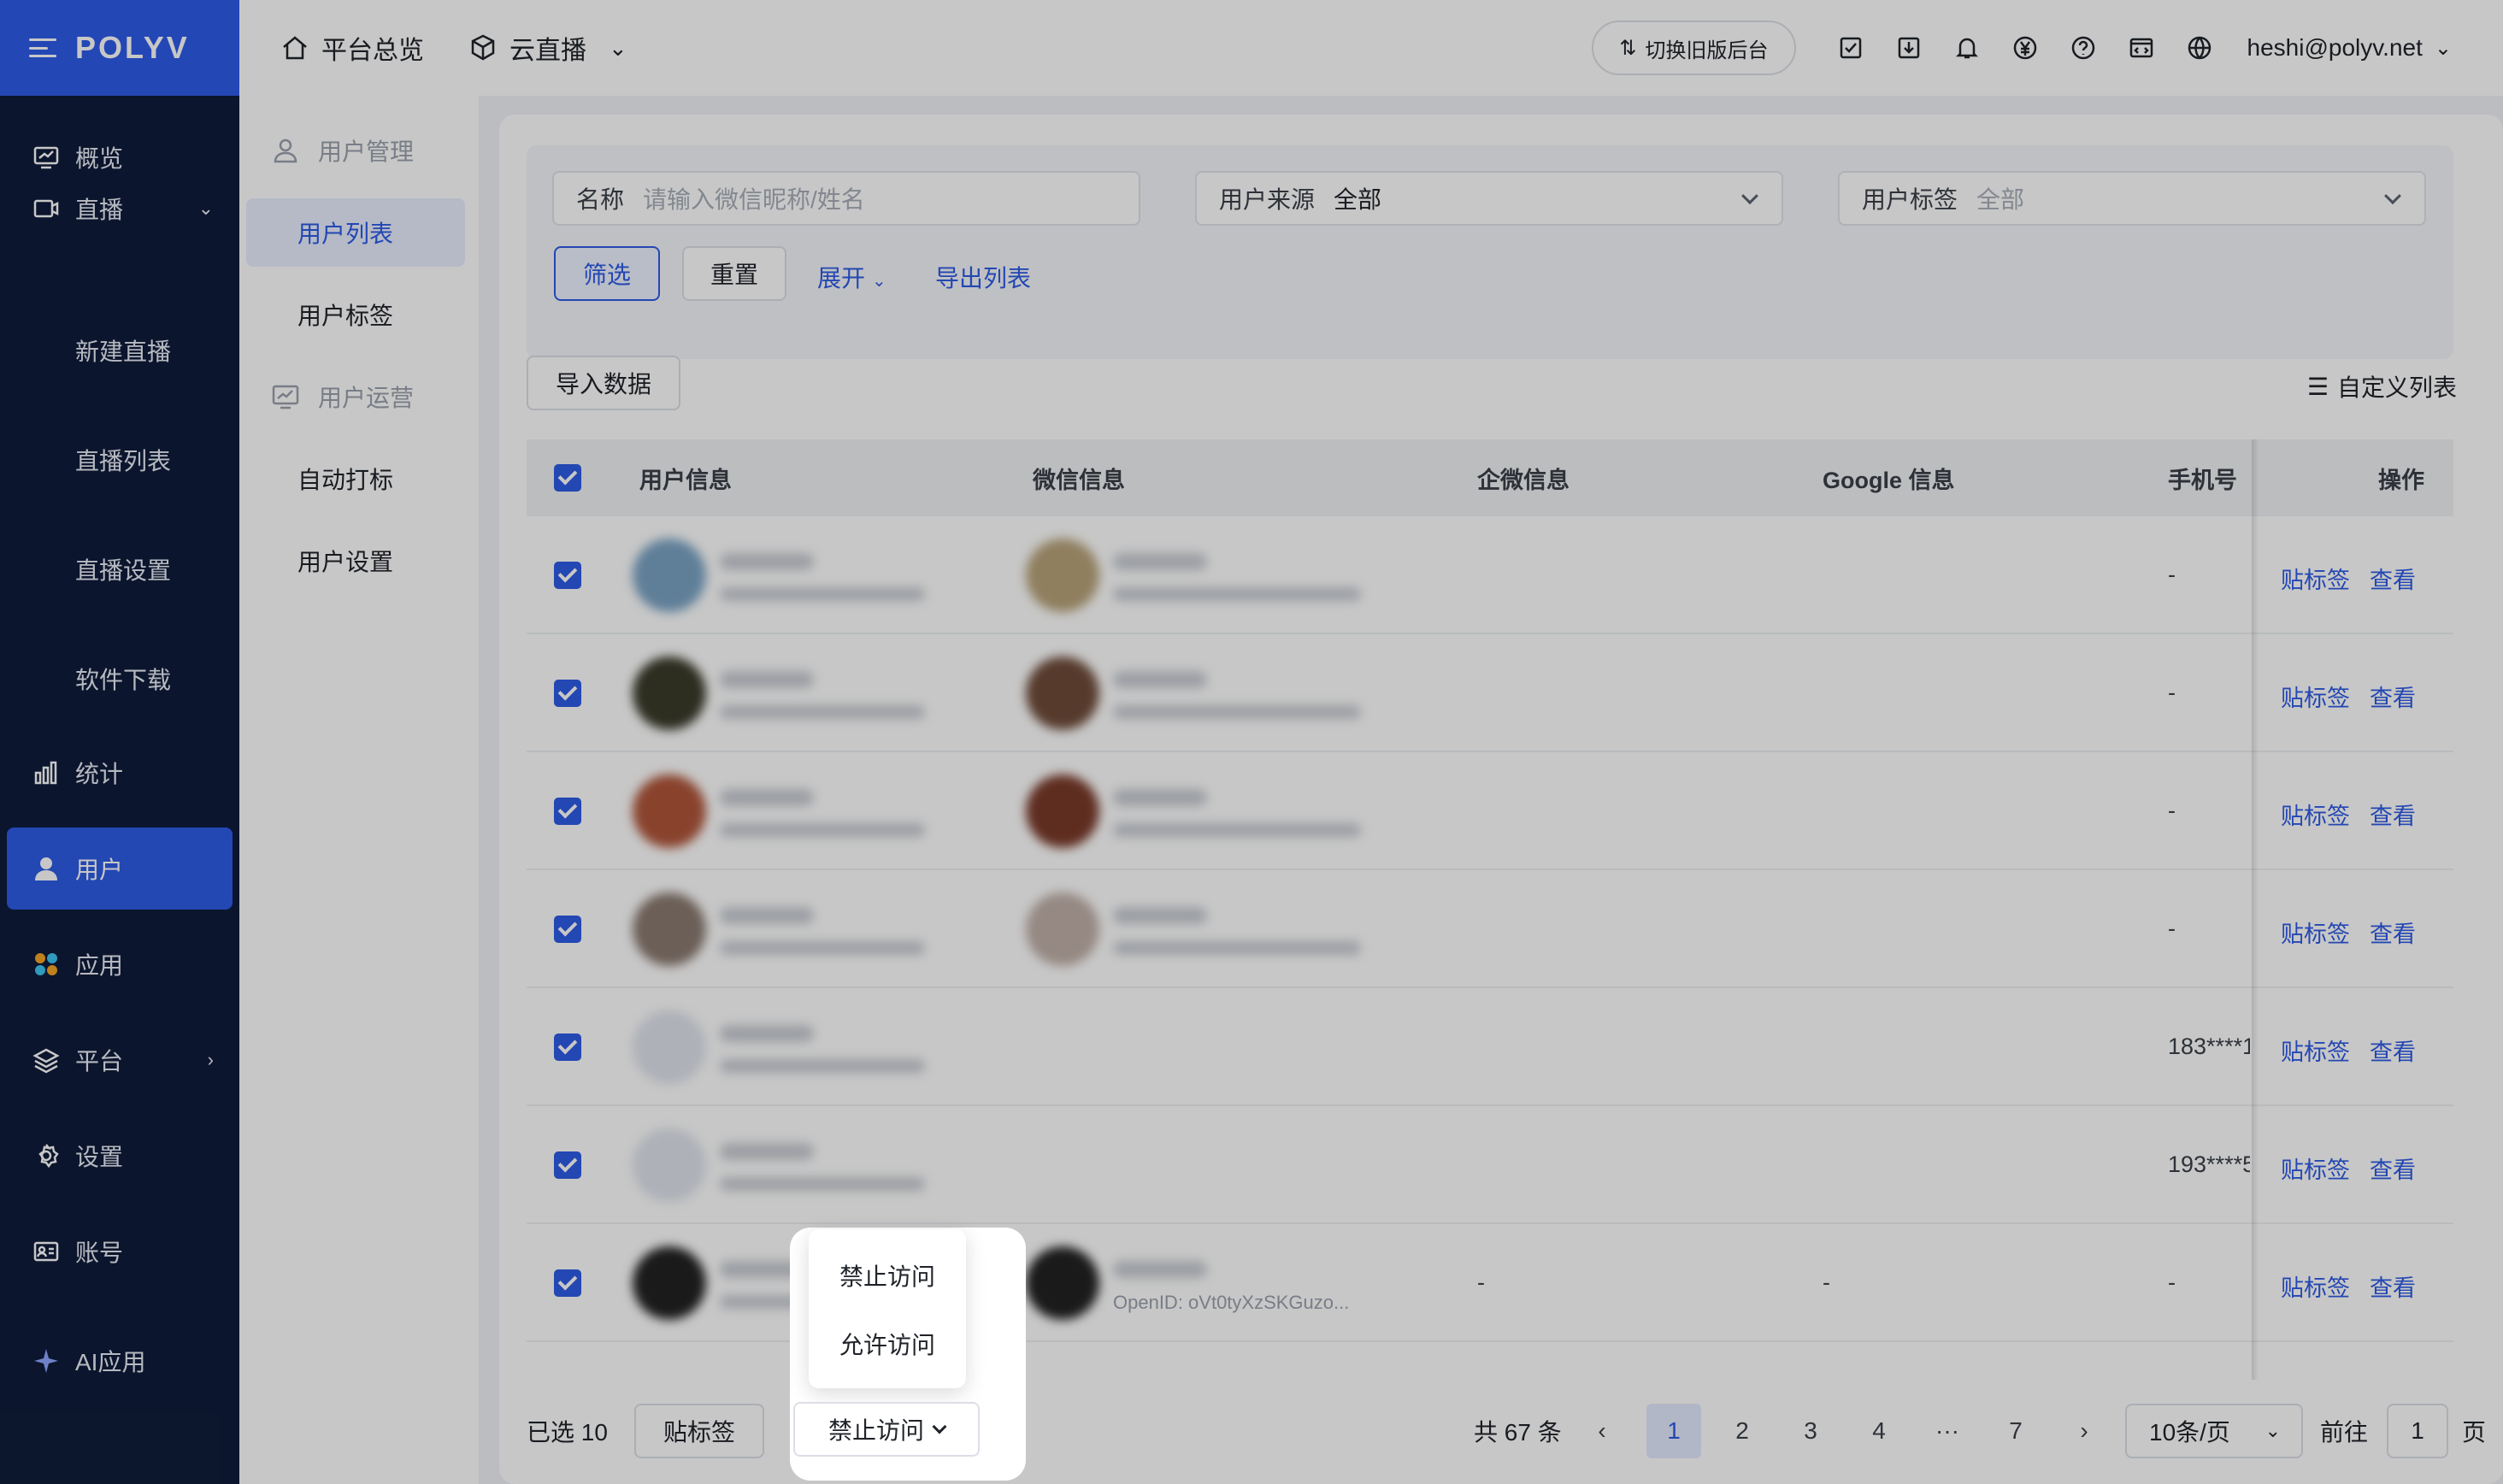  What do you see at coordinates (875, 1430) in the screenshot?
I see `ban-access-label: 禁止访问` at bounding box center [875, 1430].